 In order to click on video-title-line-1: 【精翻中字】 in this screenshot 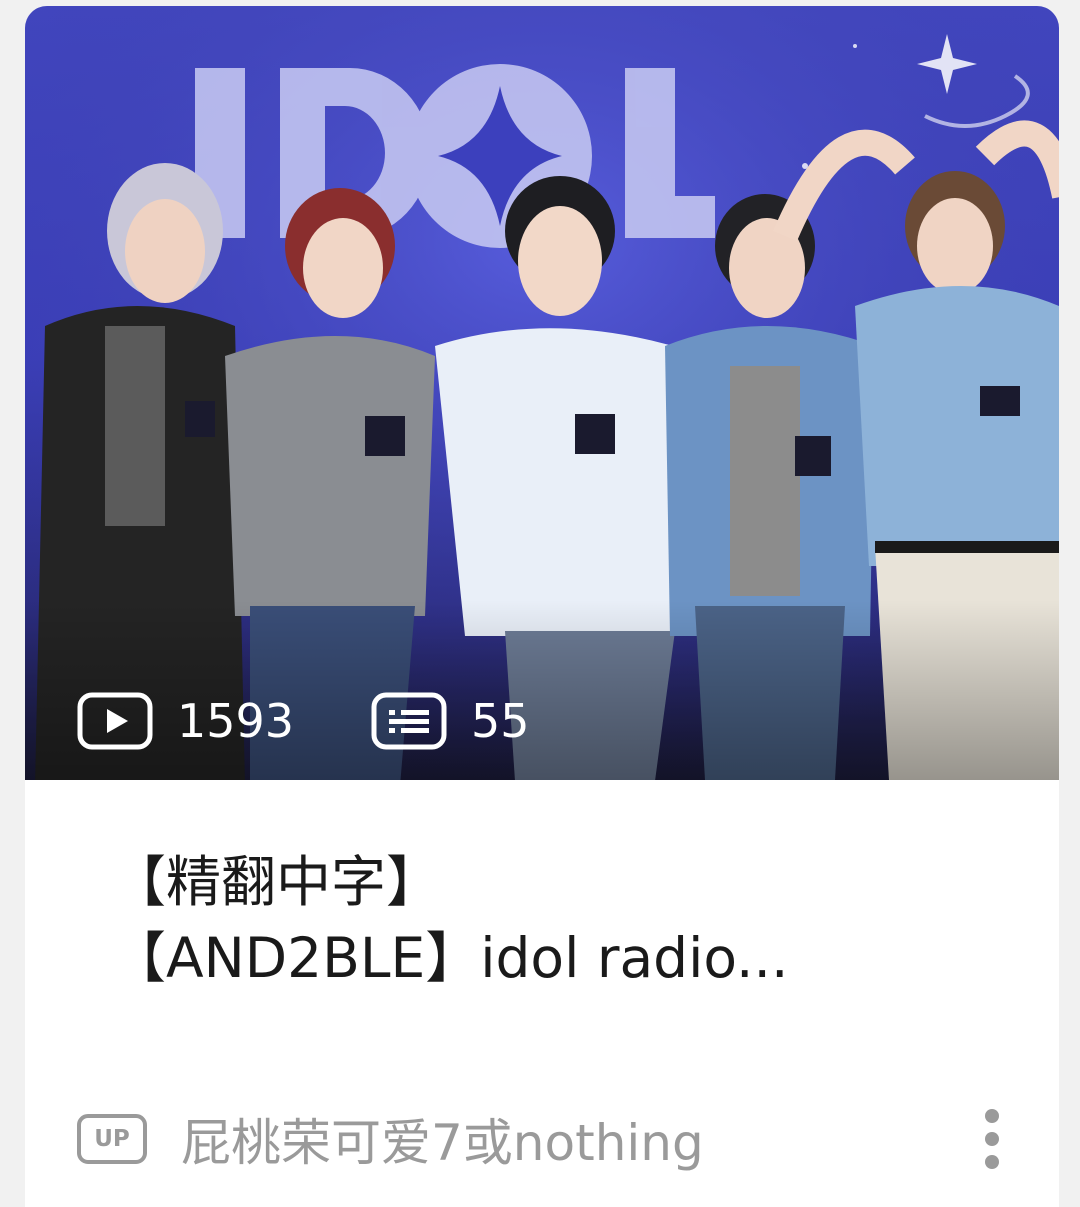, I will do `click(276, 882)`.